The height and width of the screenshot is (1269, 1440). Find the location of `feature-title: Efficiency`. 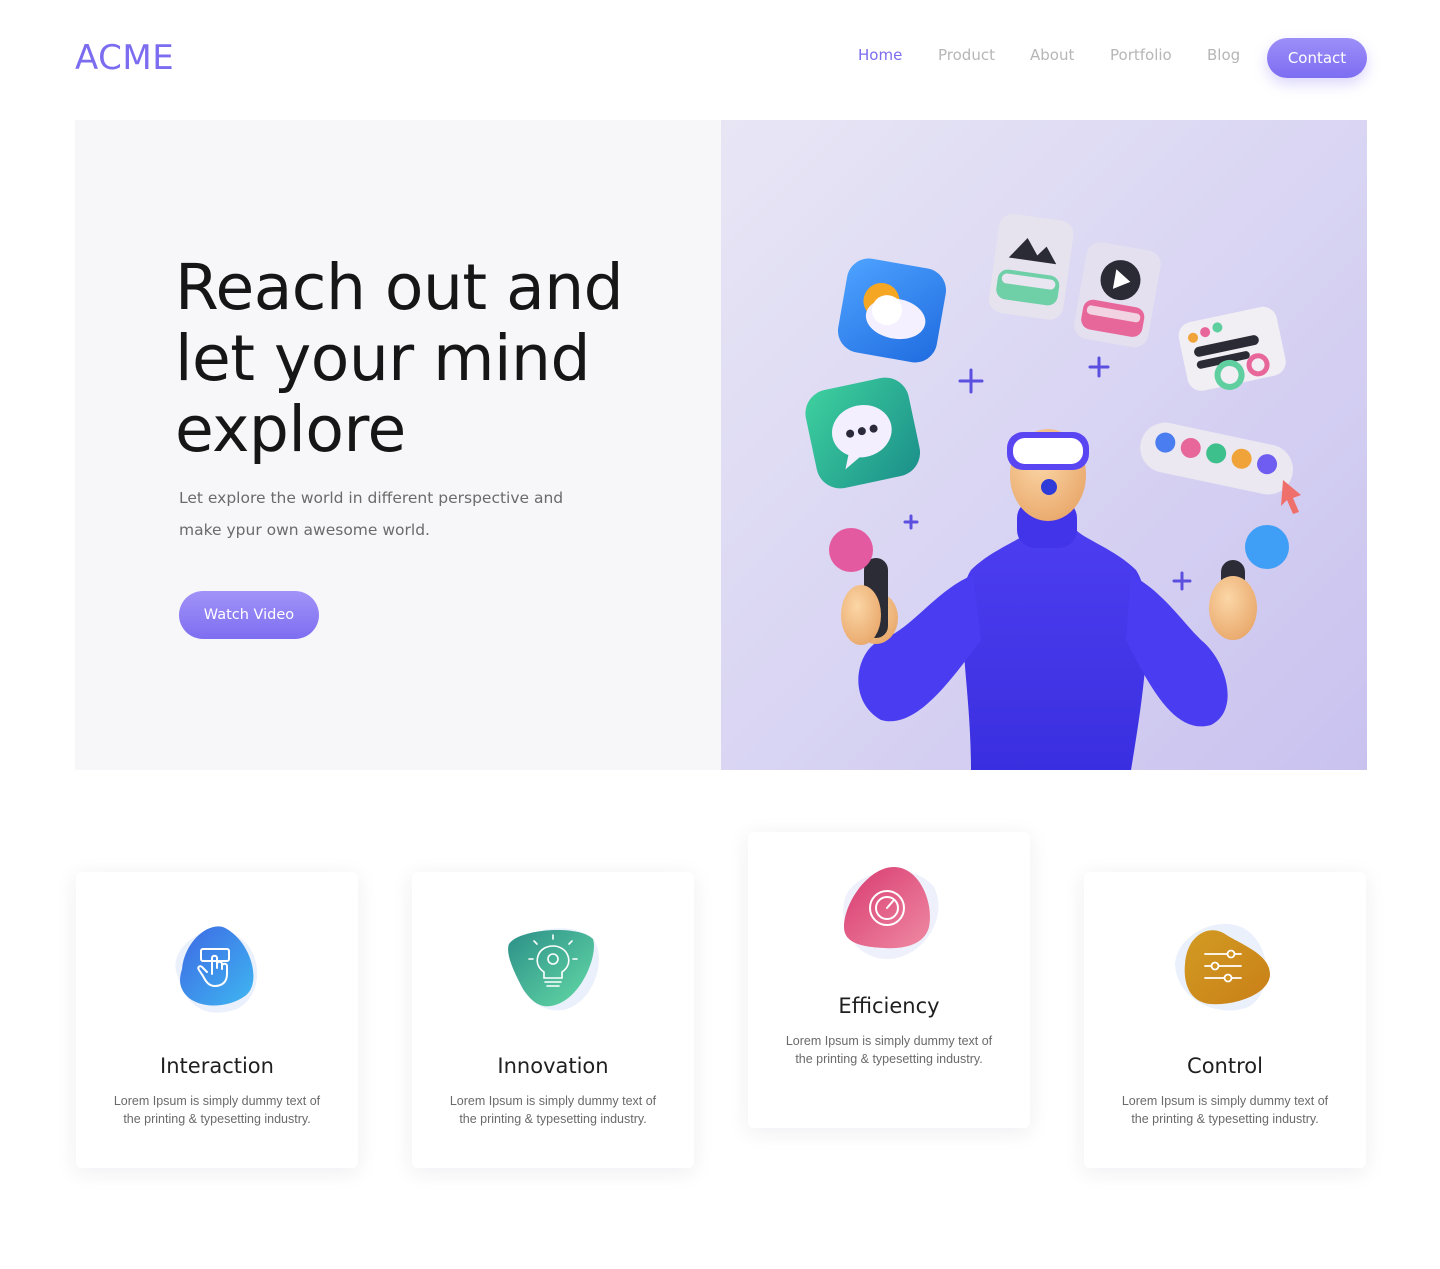

feature-title: Efficiency is located at coordinates (889, 1006).